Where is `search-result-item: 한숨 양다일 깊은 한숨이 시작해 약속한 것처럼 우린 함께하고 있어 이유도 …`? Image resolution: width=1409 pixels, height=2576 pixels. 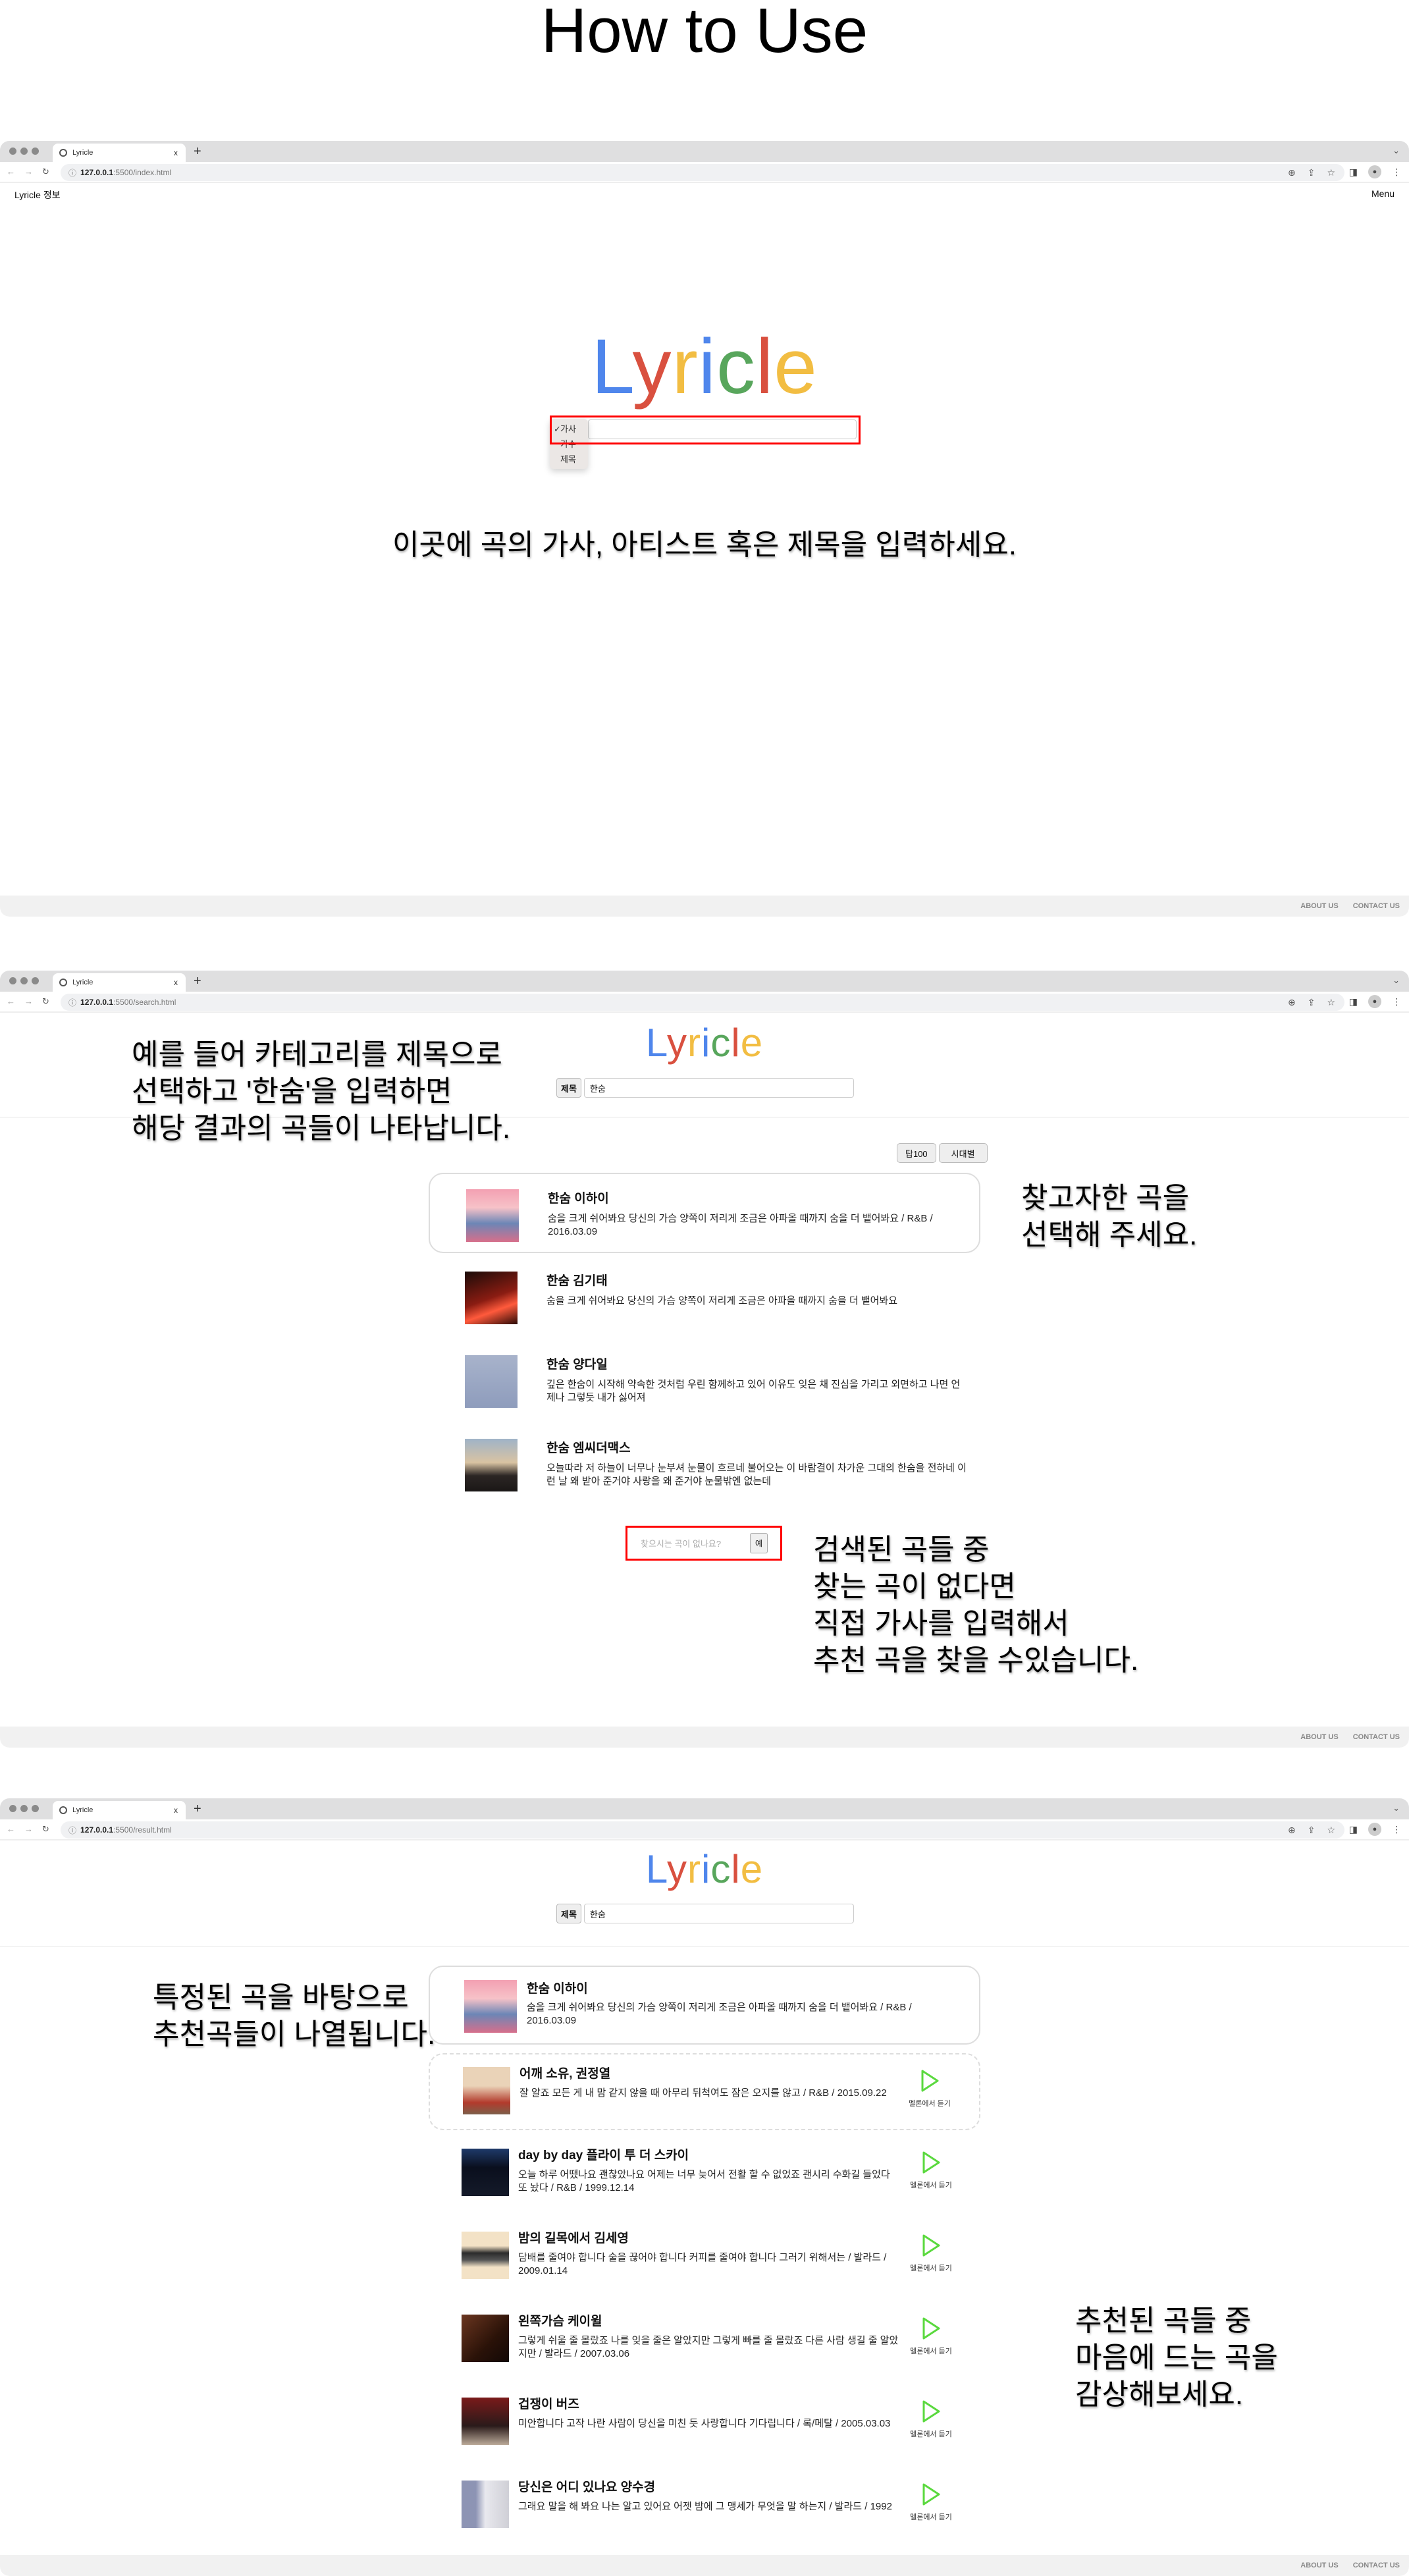
search-result-item: 한숨 양다일 깊은 한숨이 시작해 약속한 것처럼 우린 함께하고 있어 이유도 … is located at coordinates (704, 1380).